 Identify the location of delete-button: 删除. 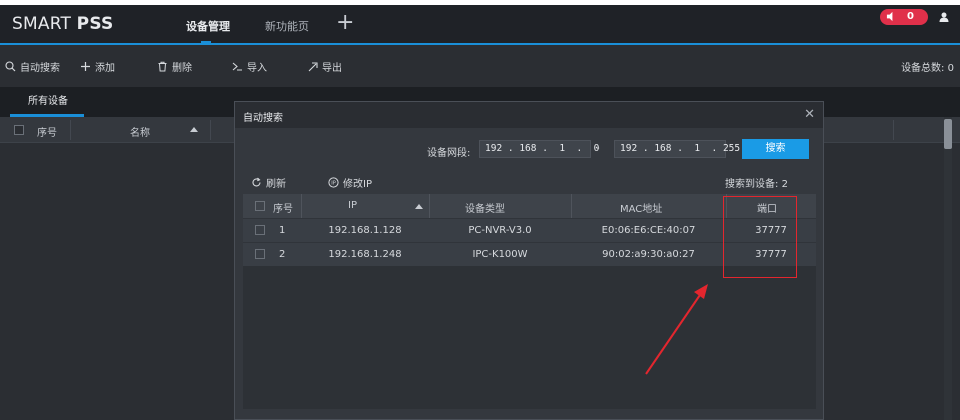
(174, 66).